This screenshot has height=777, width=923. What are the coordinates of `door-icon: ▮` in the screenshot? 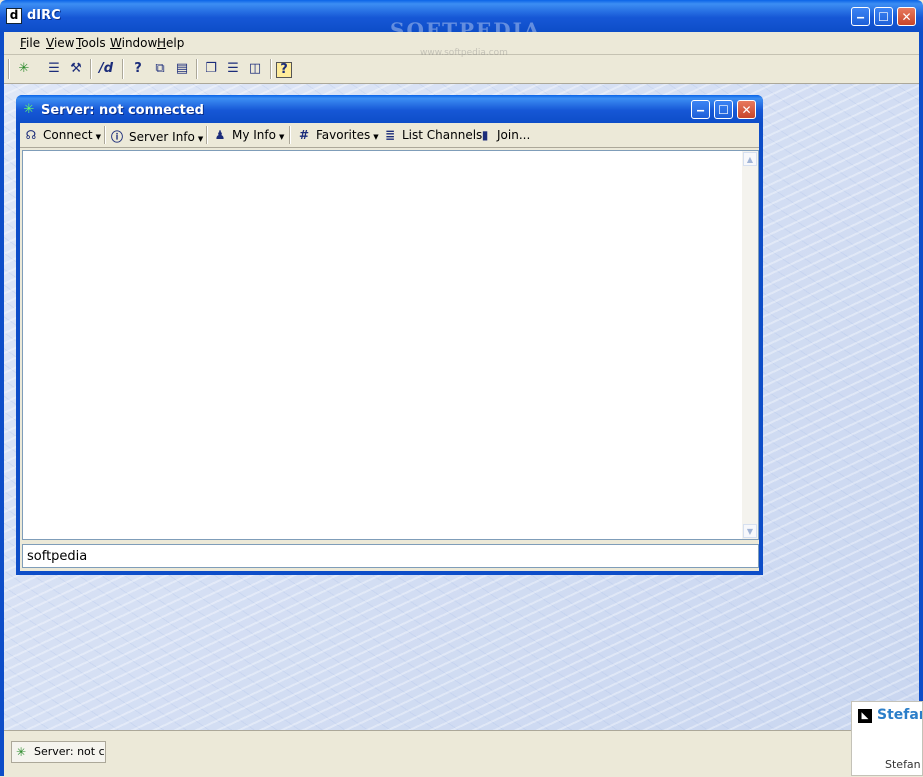 It's located at (485, 135).